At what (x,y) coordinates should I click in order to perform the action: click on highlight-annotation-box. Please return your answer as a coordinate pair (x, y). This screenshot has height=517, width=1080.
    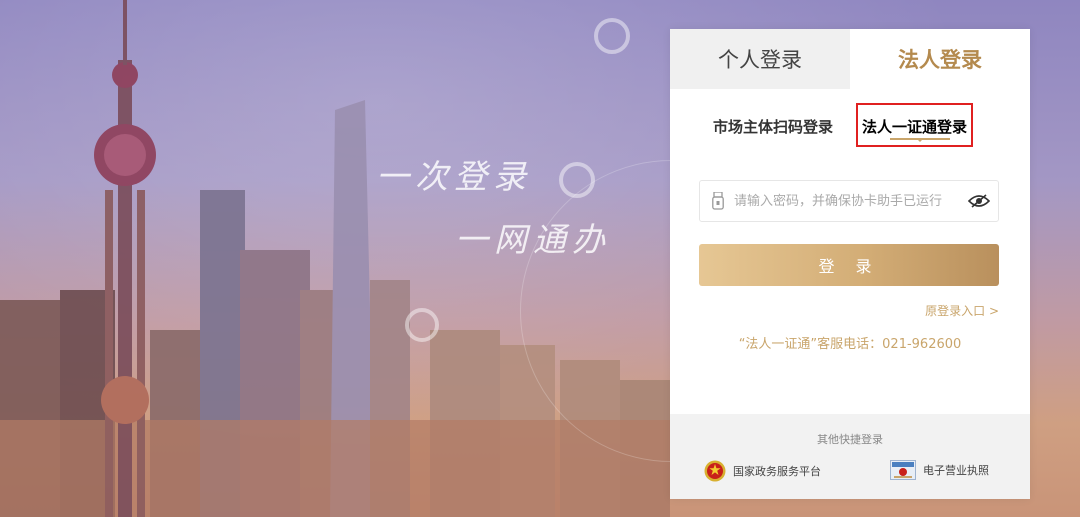
    Looking at the image, I should click on (914, 125).